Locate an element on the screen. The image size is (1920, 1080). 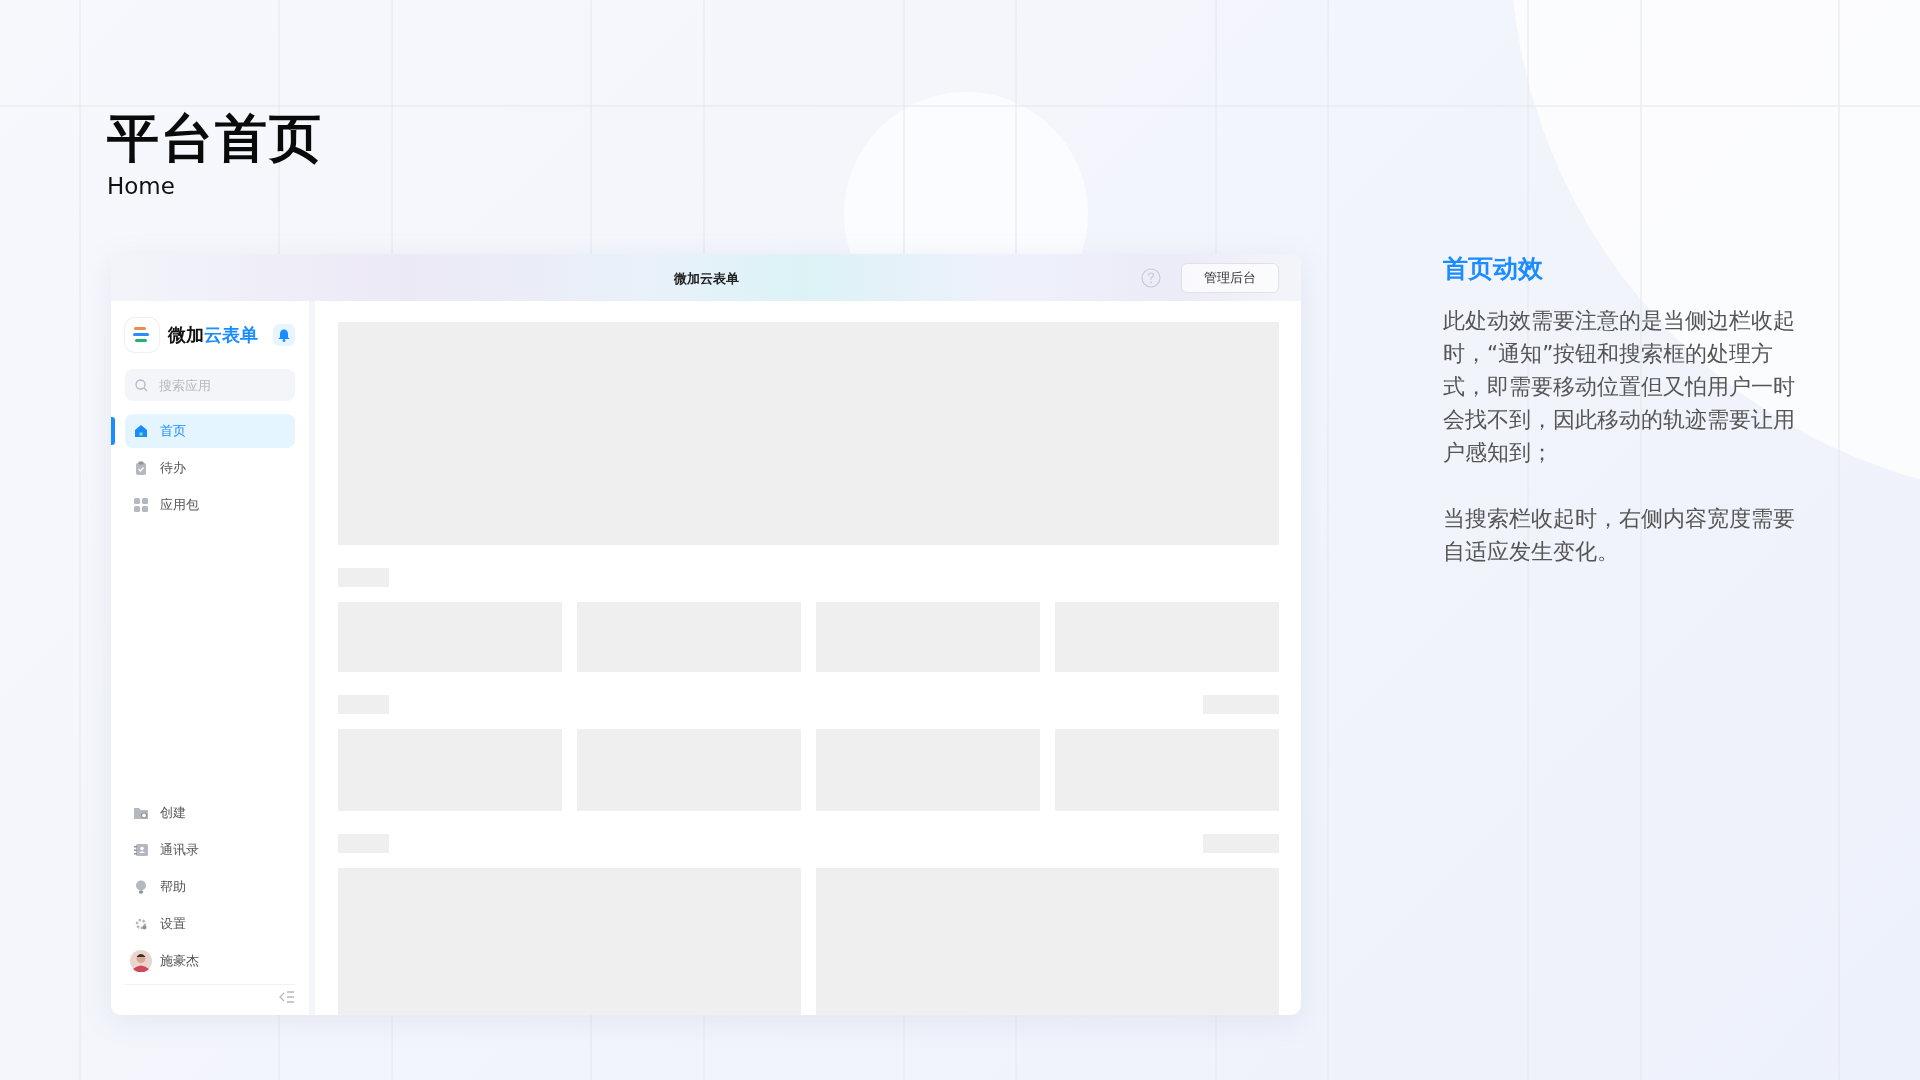
search-icon is located at coordinates (141, 385).